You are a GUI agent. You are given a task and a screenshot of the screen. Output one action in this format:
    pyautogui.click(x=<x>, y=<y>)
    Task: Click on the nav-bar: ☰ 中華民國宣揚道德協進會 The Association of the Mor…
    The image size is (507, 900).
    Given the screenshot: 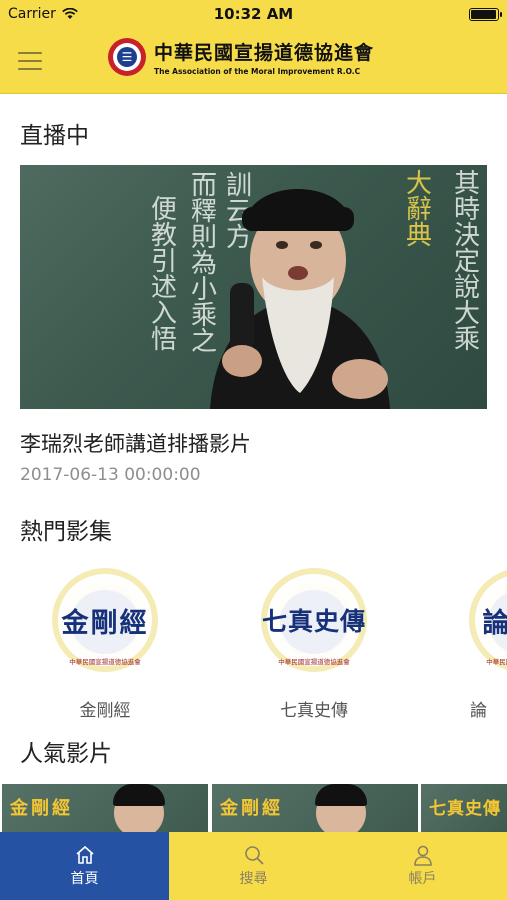 What is the action you would take?
    pyautogui.click(x=253, y=61)
    